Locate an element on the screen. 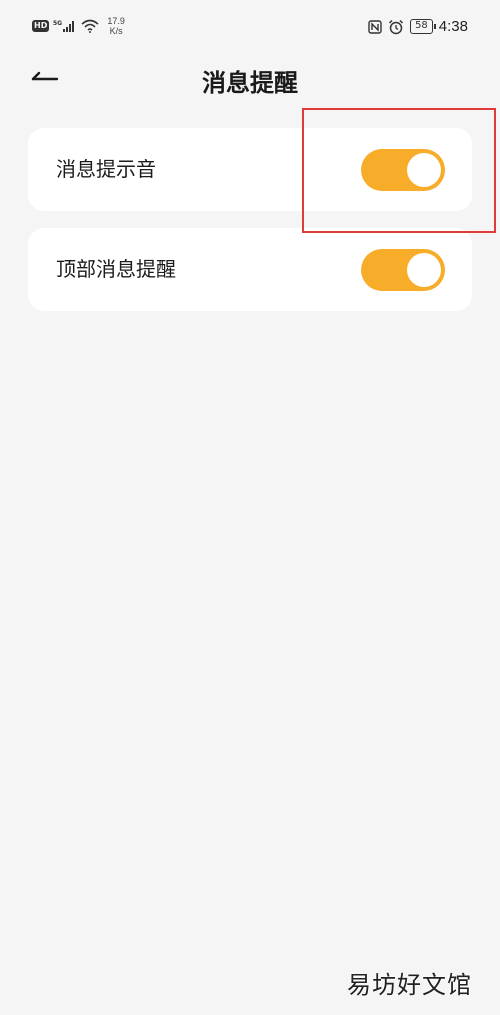  status-right: 58 4:38 is located at coordinates (418, 26).